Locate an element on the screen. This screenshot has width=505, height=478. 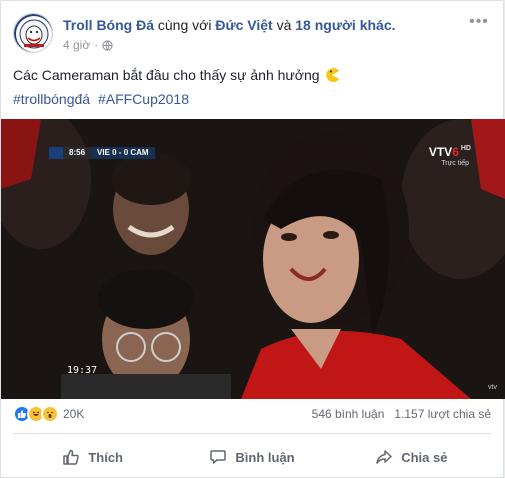
match-score: VIE 0 - 0 CAM is located at coordinates (123, 153).